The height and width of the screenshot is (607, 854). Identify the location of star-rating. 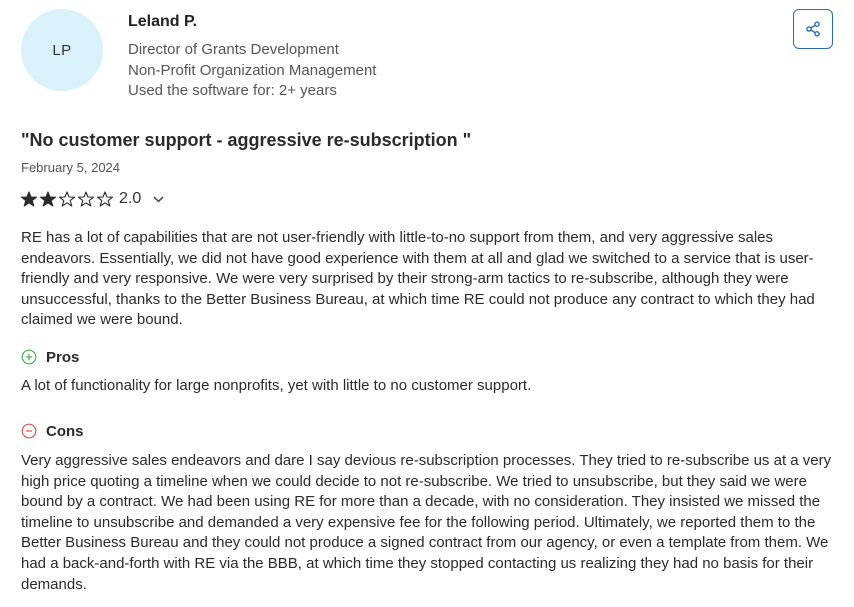
(67, 199).